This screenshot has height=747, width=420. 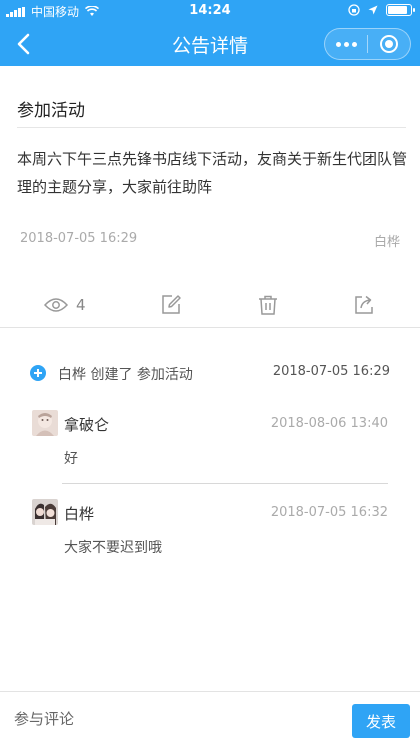 I want to click on section-divider, so click(x=210, y=327).